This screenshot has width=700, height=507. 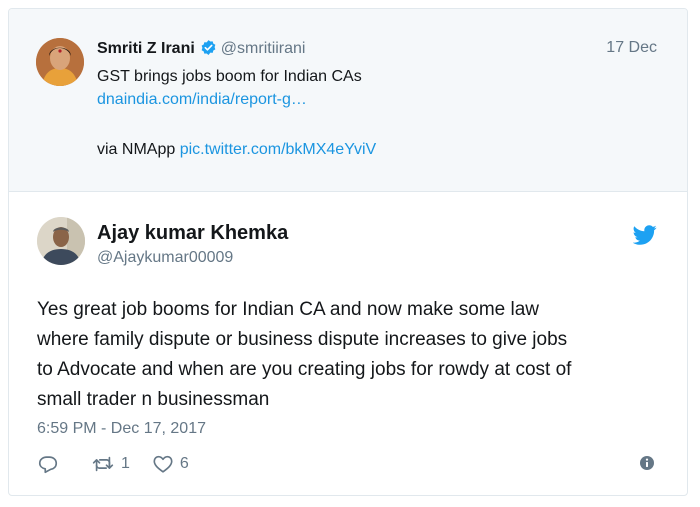 I want to click on parent-tweet-header: Smriti Z Irani @smritiirani, so click(x=201, y=50).